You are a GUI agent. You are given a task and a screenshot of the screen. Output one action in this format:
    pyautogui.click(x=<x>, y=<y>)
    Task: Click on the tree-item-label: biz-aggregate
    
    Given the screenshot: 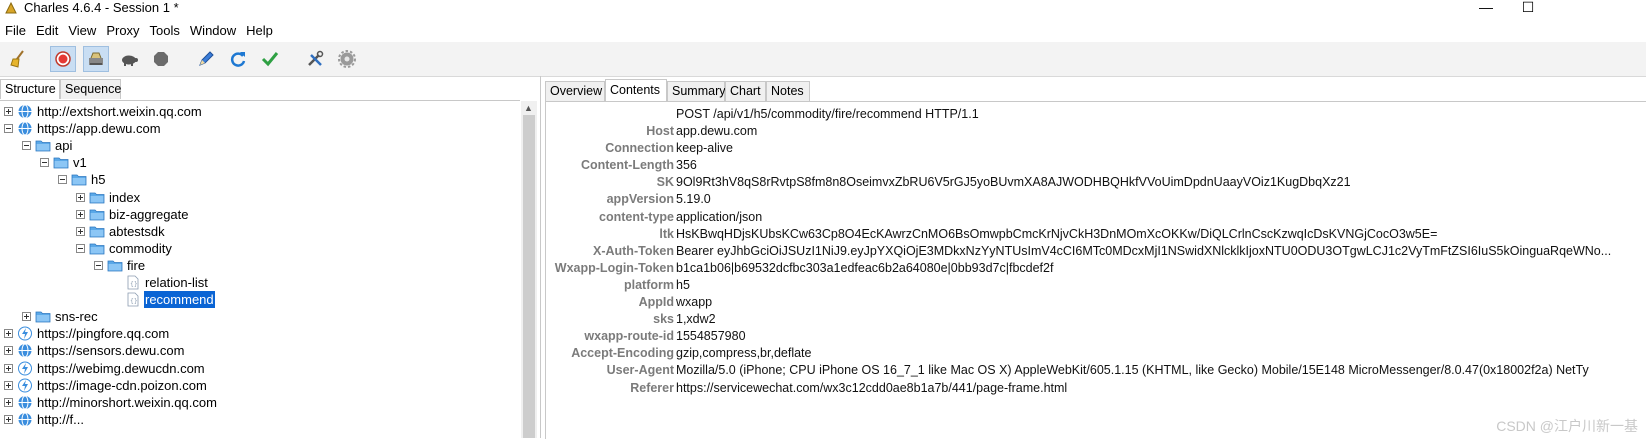 What is the action you would take?
    pyautogui.click(x=149, y=214)
    